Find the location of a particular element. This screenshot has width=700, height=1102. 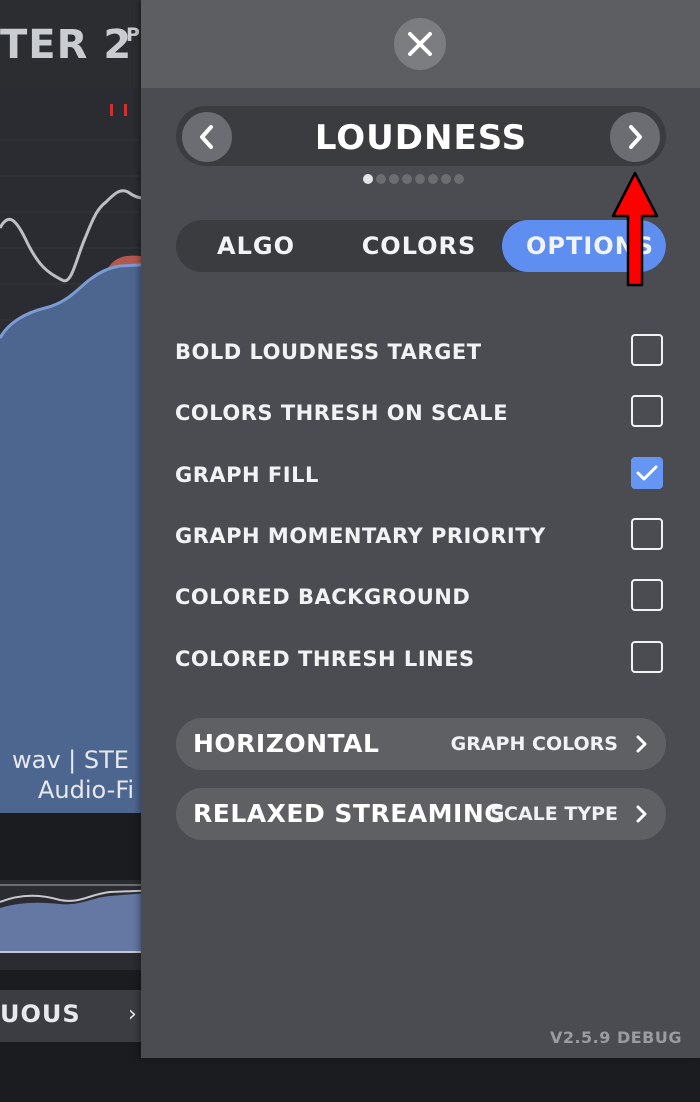

chevron-left-icon is located at coordinates (206, 137).